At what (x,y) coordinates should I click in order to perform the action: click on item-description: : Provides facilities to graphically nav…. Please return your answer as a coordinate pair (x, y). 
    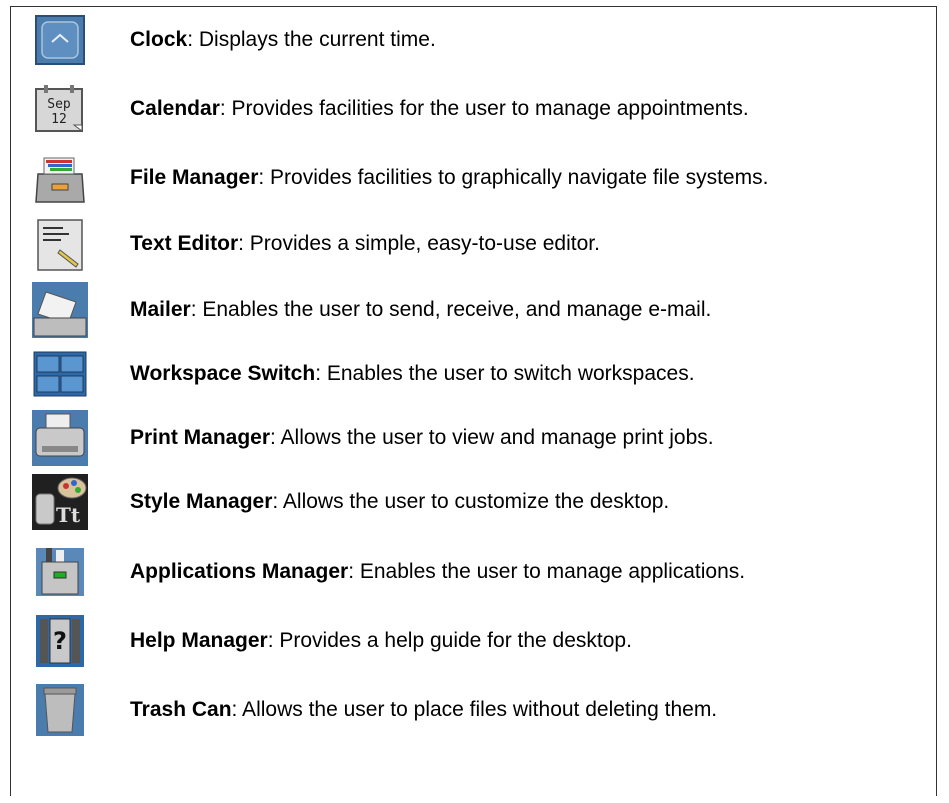
    Looking at the image, I should click on (513, 177).